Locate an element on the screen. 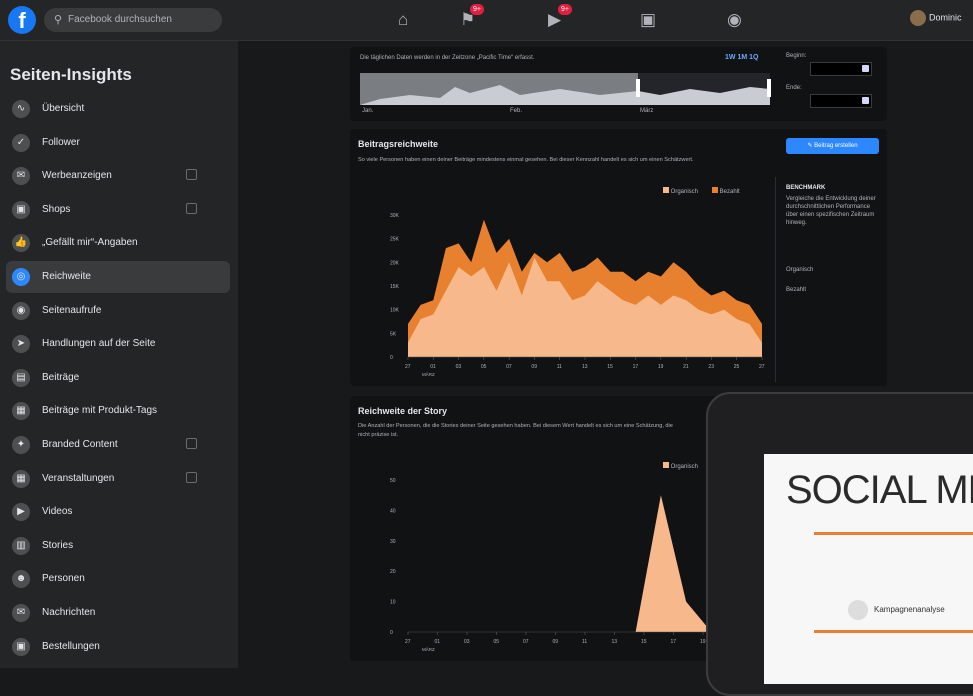  sidebar-item-megaphone: ✉ Werbeanzeigen is located at coordinates (118, 176).